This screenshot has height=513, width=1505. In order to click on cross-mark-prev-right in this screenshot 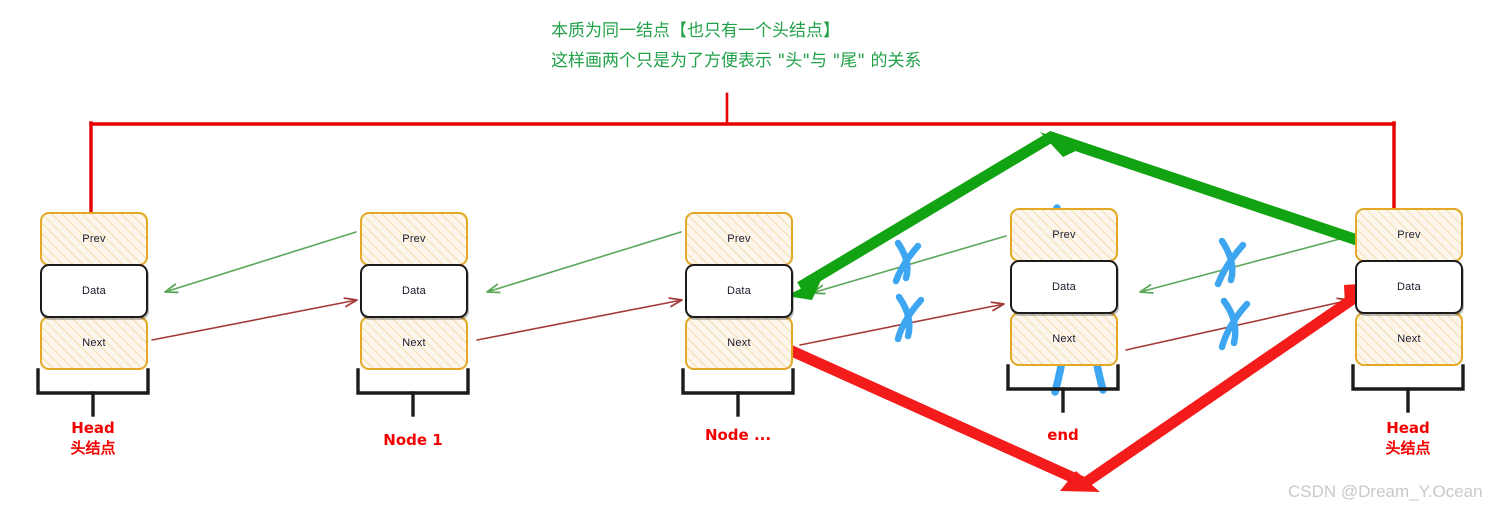, I will do `click(1230, 262)`.